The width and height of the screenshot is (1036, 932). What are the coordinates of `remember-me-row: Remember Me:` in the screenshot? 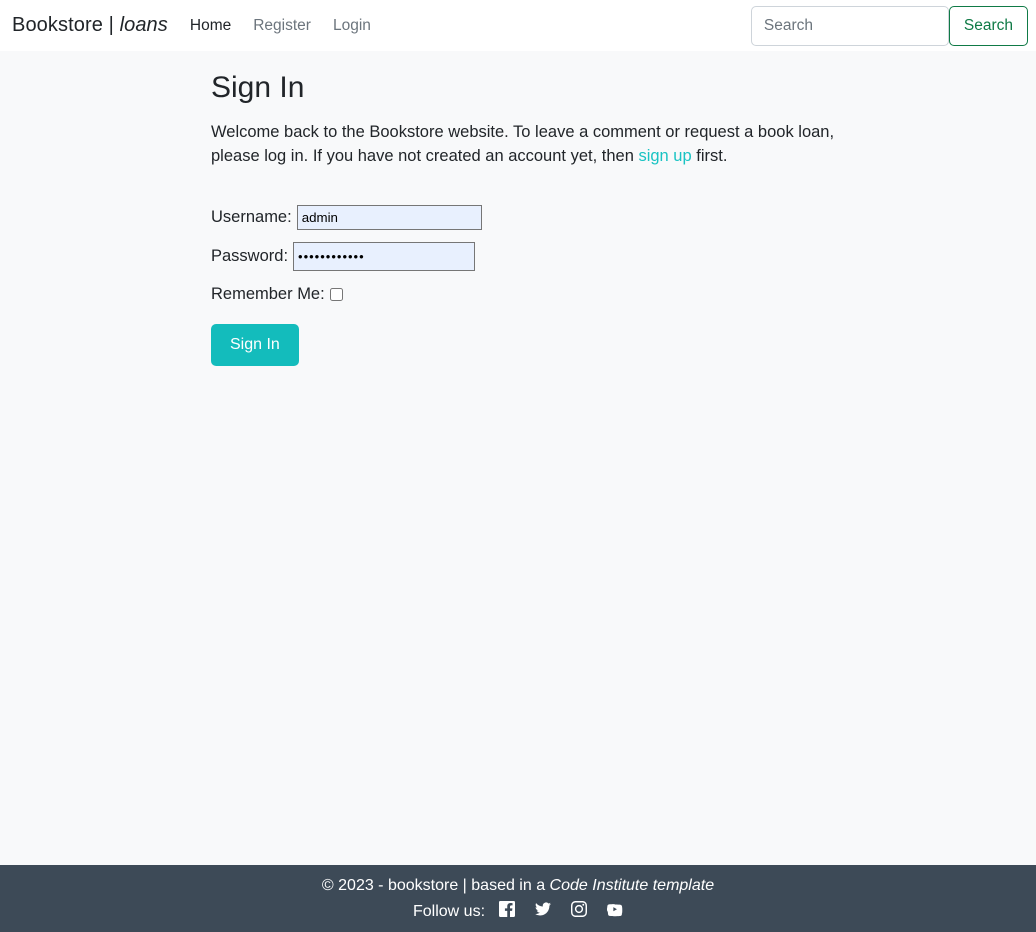 It's located at (551, 294).